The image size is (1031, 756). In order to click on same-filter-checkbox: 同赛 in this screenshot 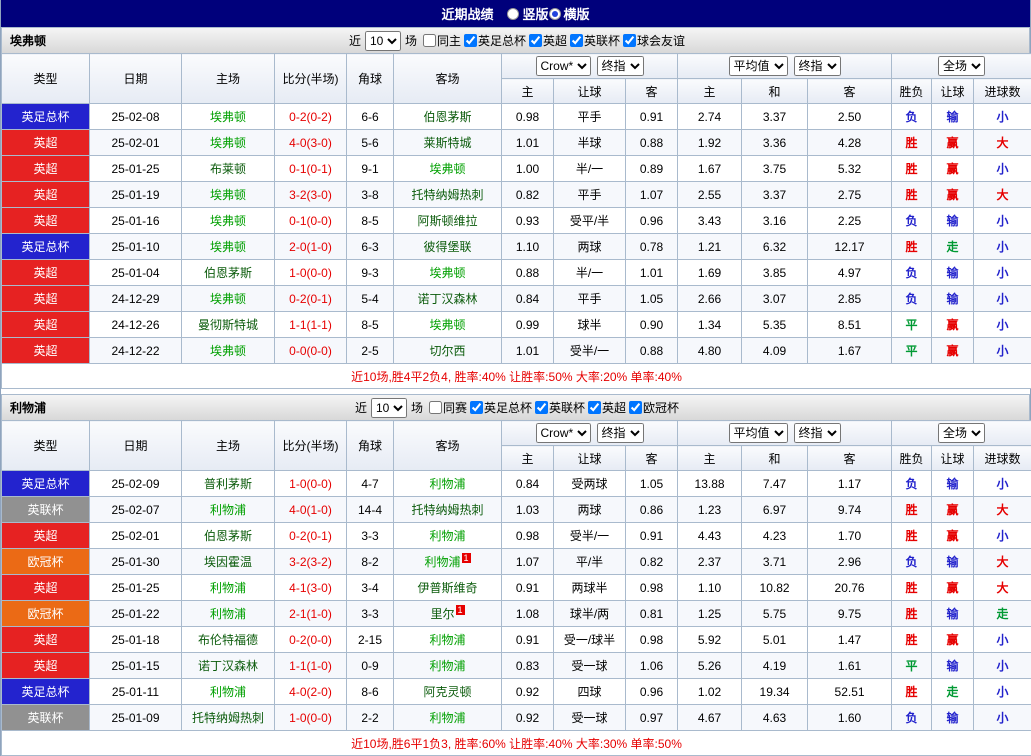, I will do `click(448, 407)`.